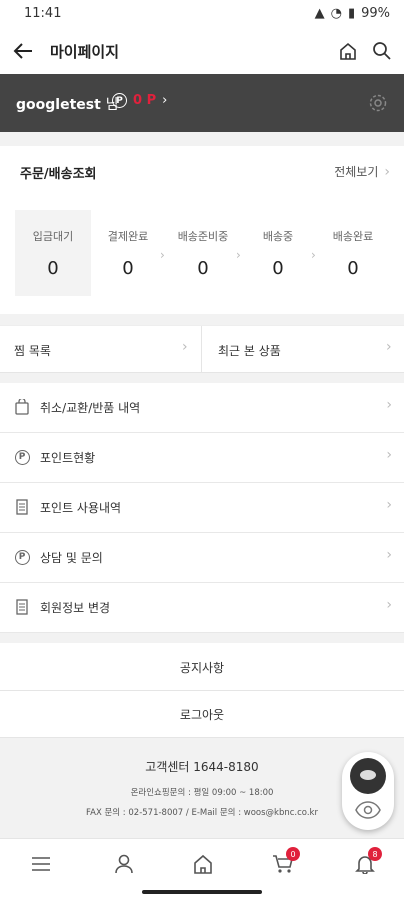 The height and width of the screenshot is (900, 404). What do you see at coordinates (284, 862) in the screenshot?
I see `cart-icon: 0` at bounding box center [284, 862].